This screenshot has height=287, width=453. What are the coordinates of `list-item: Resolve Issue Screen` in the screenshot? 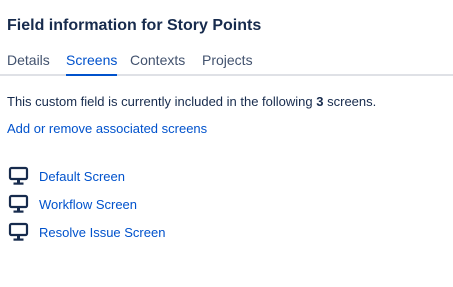 It's located at (86, 232).